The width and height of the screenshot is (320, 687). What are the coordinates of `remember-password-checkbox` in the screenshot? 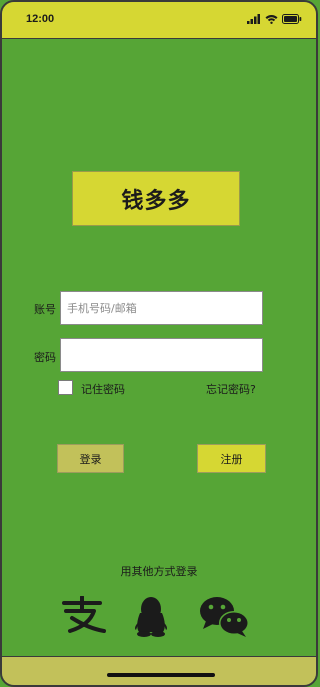 It's located at (65, 387).